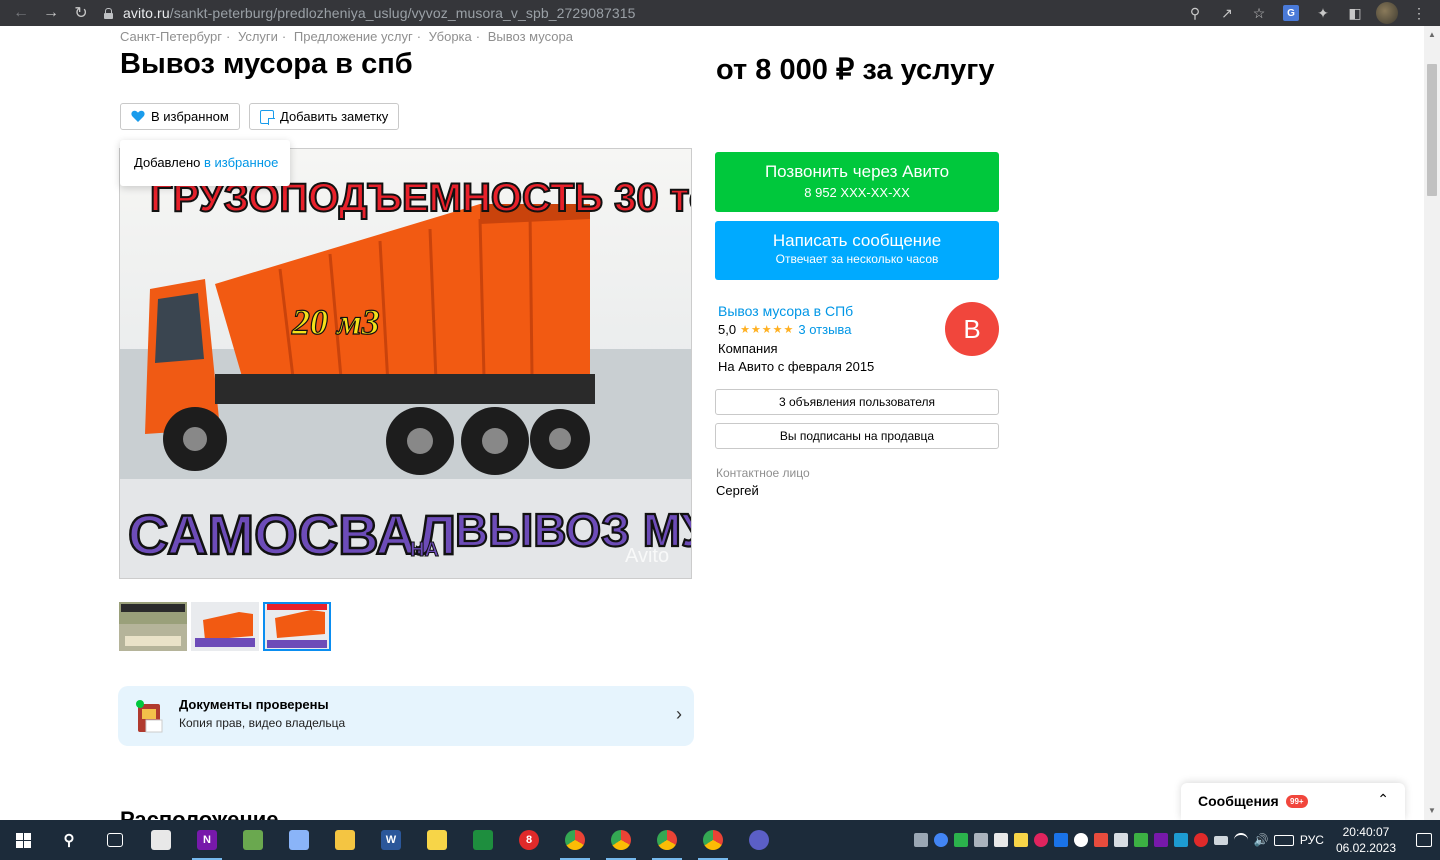 The image size is (1440, 860). Describe the element at coordinates (167, 162) in the screenshot. I see `tooltip-text: Добавлено` at that location.